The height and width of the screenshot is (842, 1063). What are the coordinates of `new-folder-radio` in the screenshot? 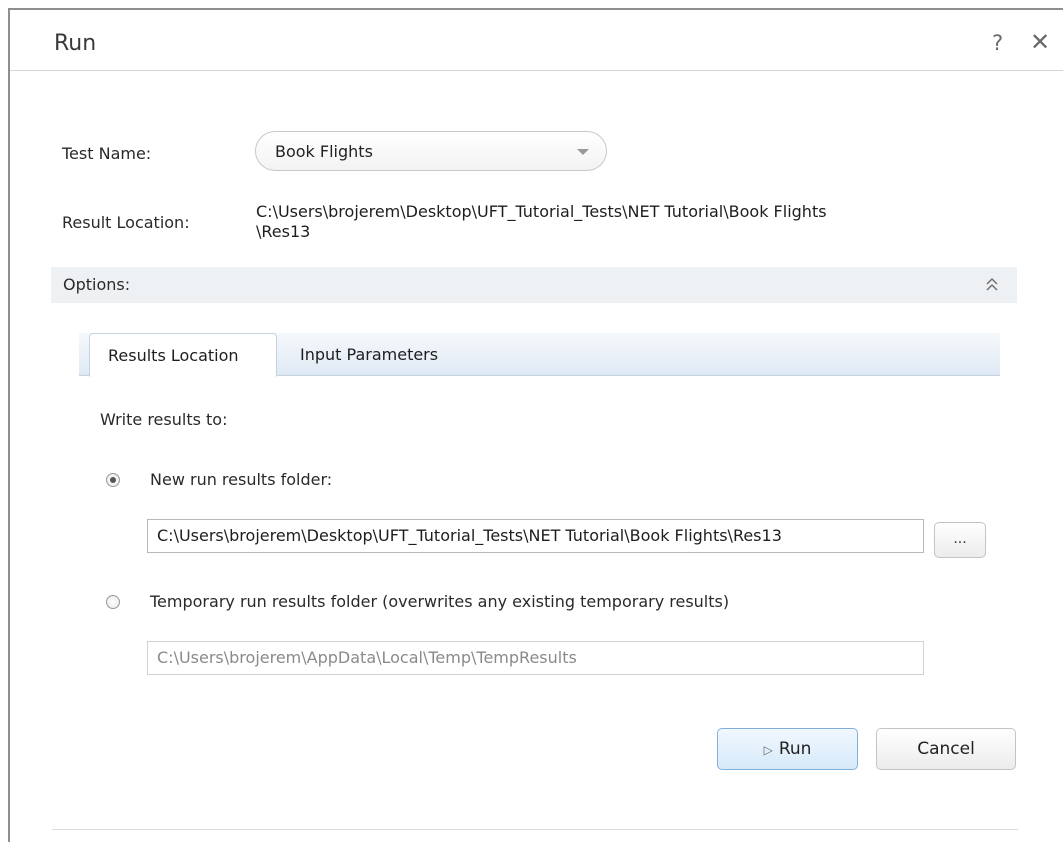 It's located at (113, 480).